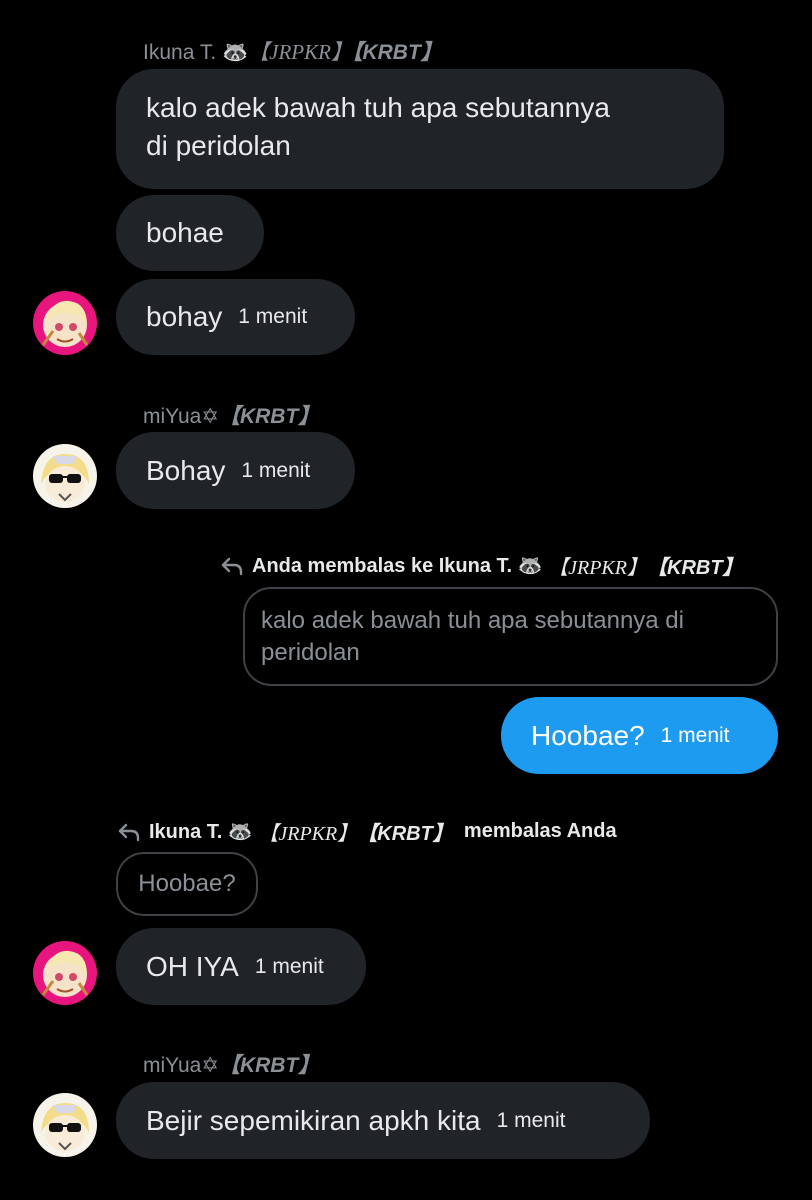 Image resolution: width=812 pixels, height=1200 pixels. I want to click on message-text-line: di peridolan, so click(218, 145).